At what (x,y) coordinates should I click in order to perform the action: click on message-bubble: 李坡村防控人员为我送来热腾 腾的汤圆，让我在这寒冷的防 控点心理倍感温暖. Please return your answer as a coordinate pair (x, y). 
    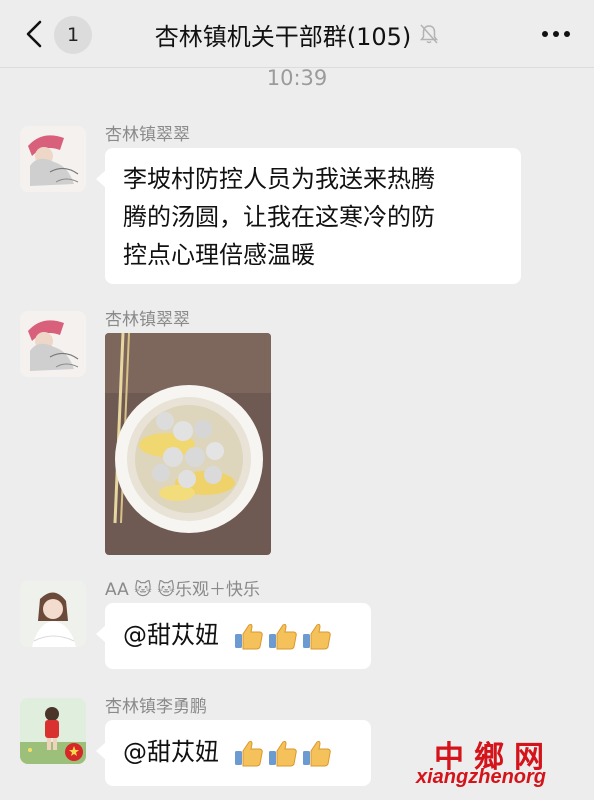
    Looking at the image, I should click on (308, 216).